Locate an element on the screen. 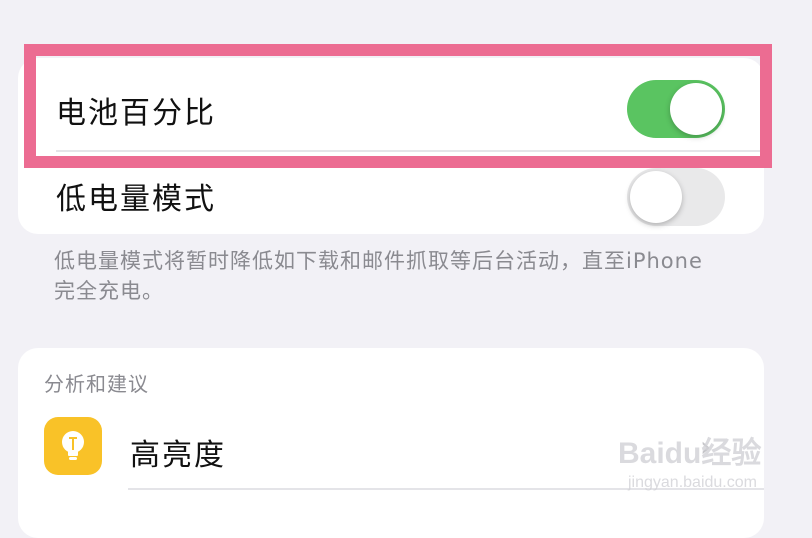 The height and width of the screenshot is (538, 812). low-power-mode-toggle is located at coordinates (676, 197).